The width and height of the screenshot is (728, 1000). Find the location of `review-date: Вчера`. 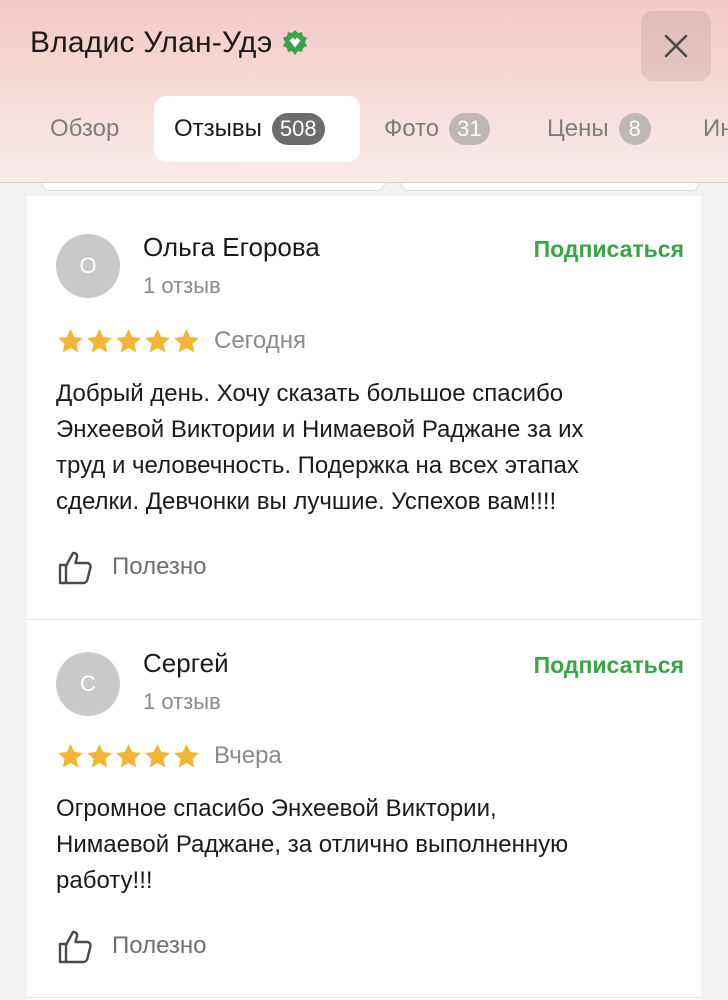

review-date: Вчера is located at coordinates (248, 755).